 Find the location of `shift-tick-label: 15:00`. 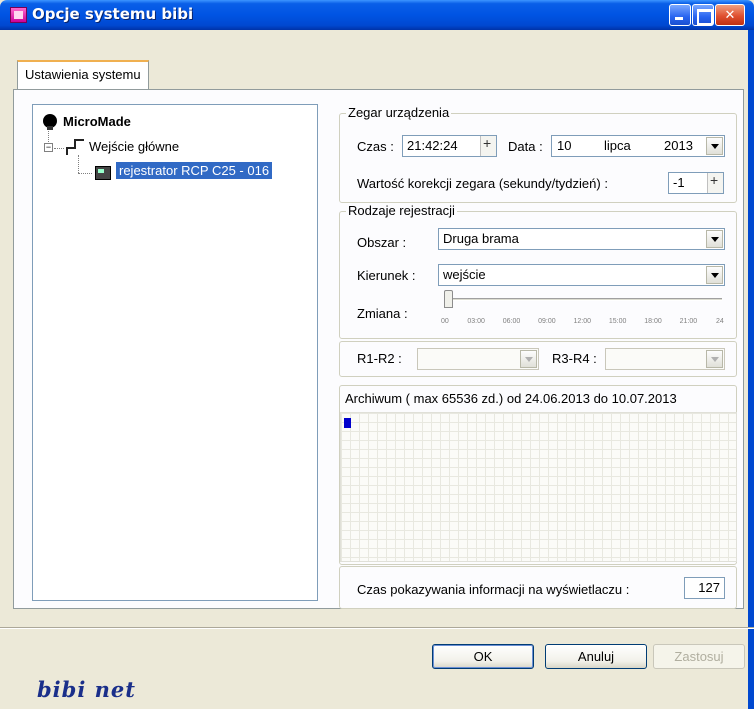

shift-tick-label: 15:00 is located at coordinates (617, 321).